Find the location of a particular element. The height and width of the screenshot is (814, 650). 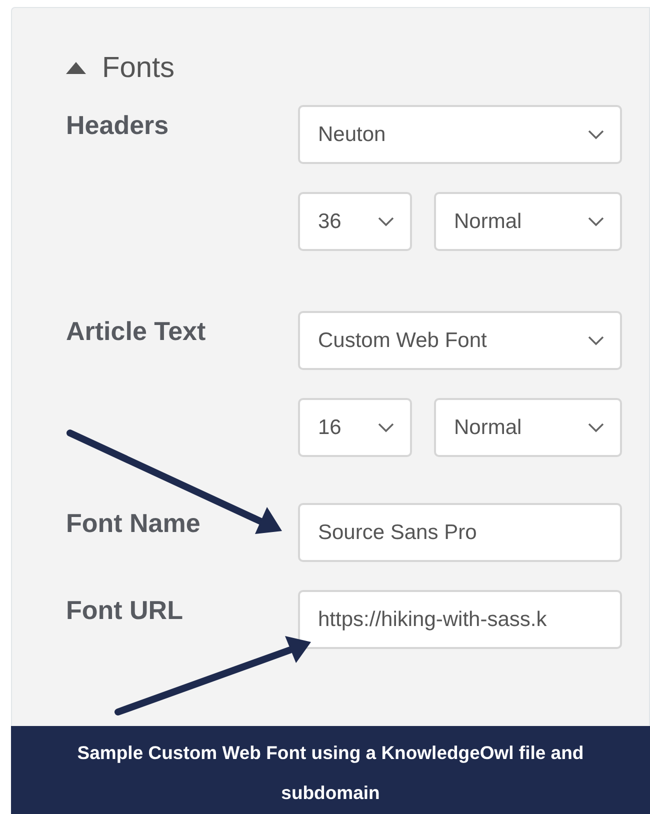

input-field: https://hiking-with-sass.k is located at coordinates (460, 619).